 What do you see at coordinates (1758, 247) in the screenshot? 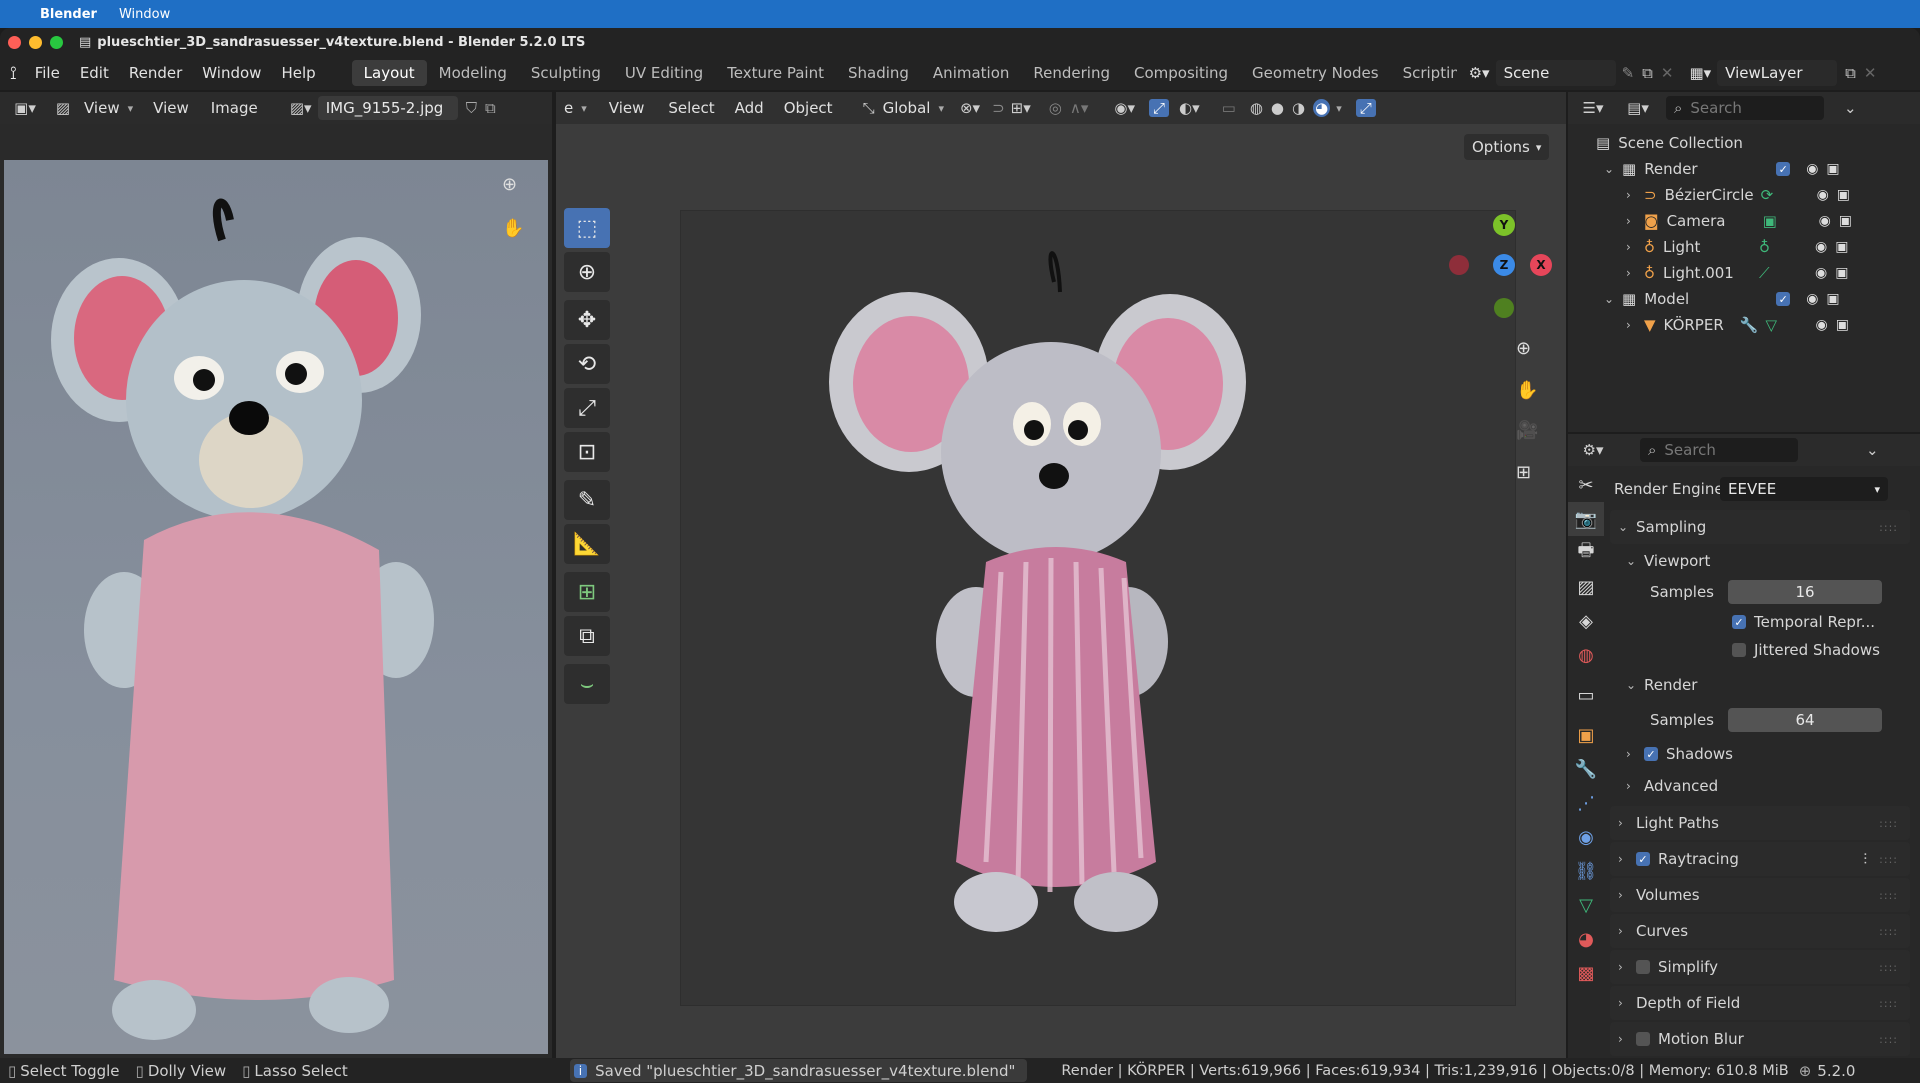
I see `outliner-row-light: › ♁ Light ♁ ◉ ▣` at bounding box center [1758, 247].